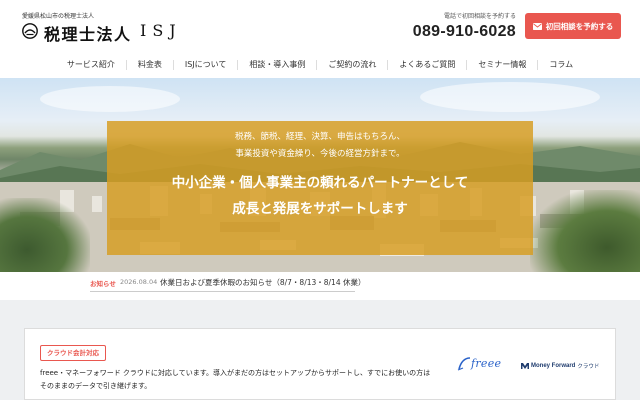 Image resolution: width=640 pixels, height=400 pixels. What do you see at coordinates (320, 209) in the screenshot?
I see `hero-headline-2: 成長と発展をサポートします` at bounding box center [320, 209].